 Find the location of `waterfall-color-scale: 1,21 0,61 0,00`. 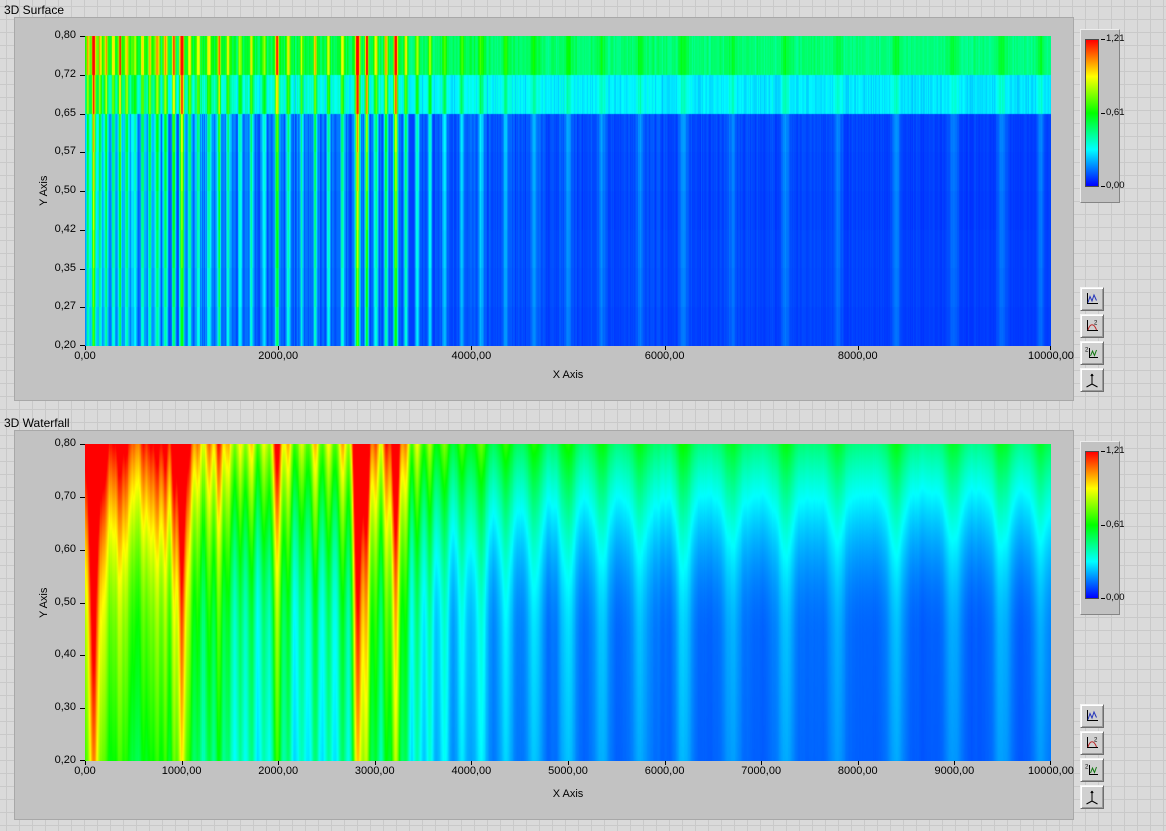

waterfall-color-scale: 1,21 0,61 0,00 is located at coordinates (1102, 528).